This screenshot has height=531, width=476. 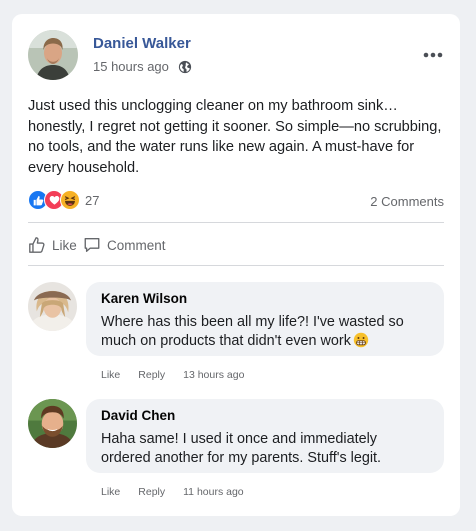 What do you see at coordinates (265, 415) in the screenshot?
I see `commenter-name: David Chen` at bounding box center [265, 415].